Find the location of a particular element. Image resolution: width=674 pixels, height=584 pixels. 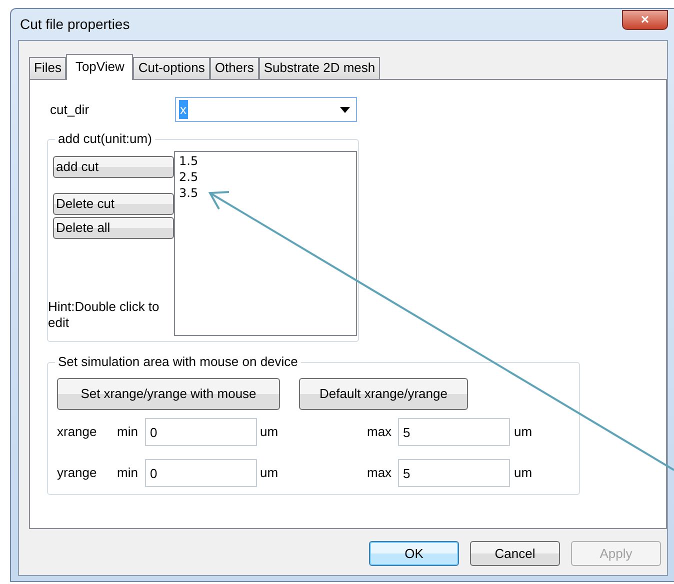

button: Delete cut is located at coordinates (113, 204).